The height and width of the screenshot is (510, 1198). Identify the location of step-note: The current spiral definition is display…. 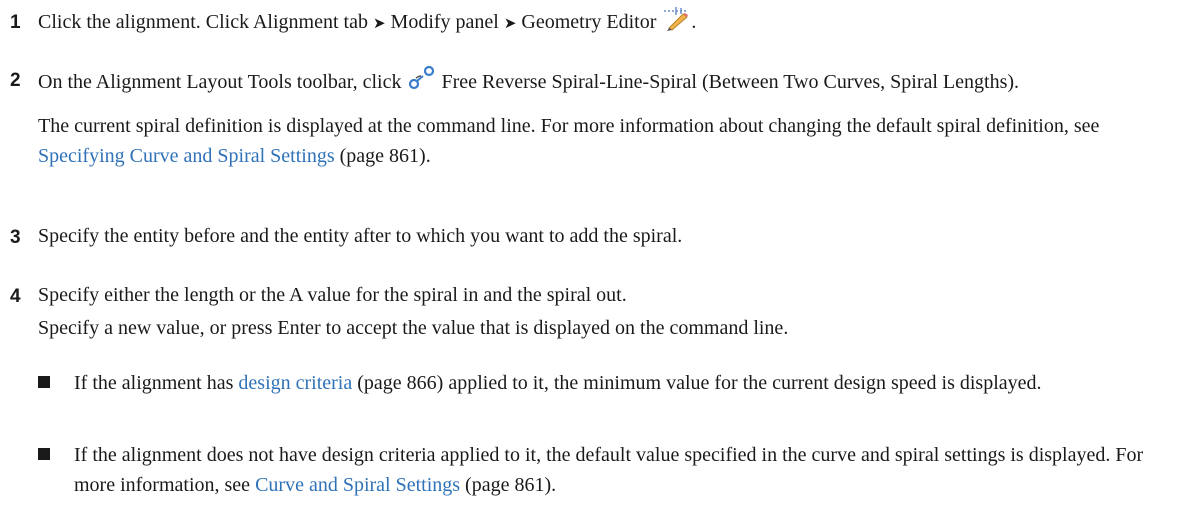
(613, 141).